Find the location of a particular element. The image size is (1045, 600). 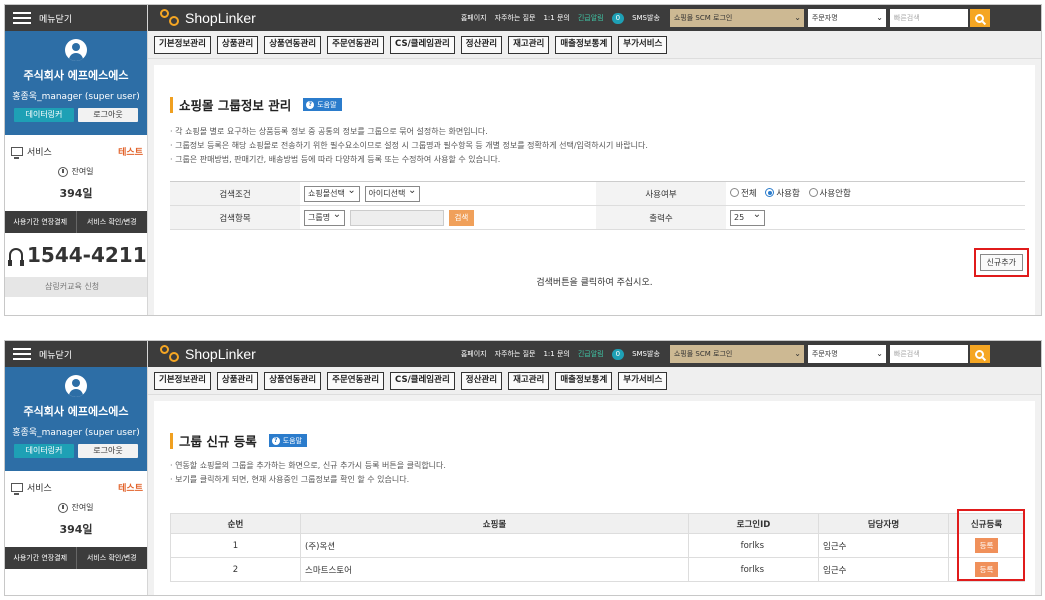

id-select: 아이디선택 is located at coordinates (392, 193).